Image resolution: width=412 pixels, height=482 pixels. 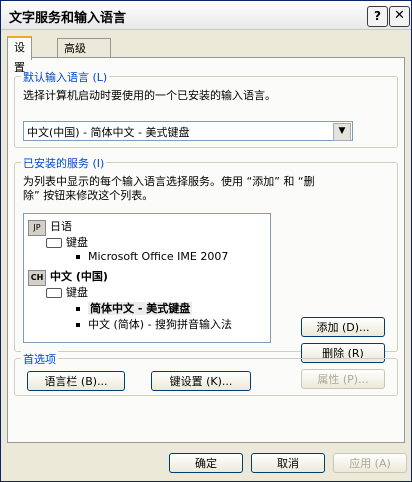 What do you see at coordinates (19, 55) in the screenshot?
I see `tab-settings: 设置` at bounding box center [19, 55].